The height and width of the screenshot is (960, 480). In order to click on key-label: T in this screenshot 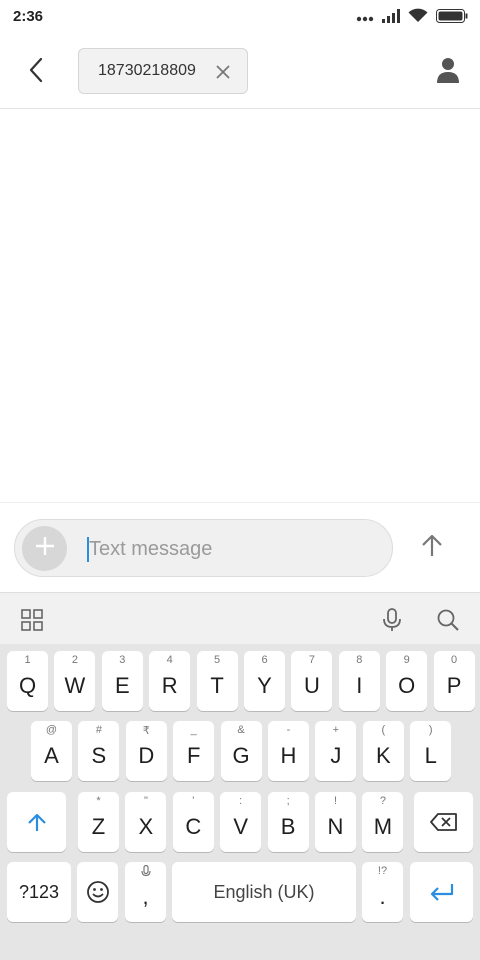, I will do `click(217, 685)`.